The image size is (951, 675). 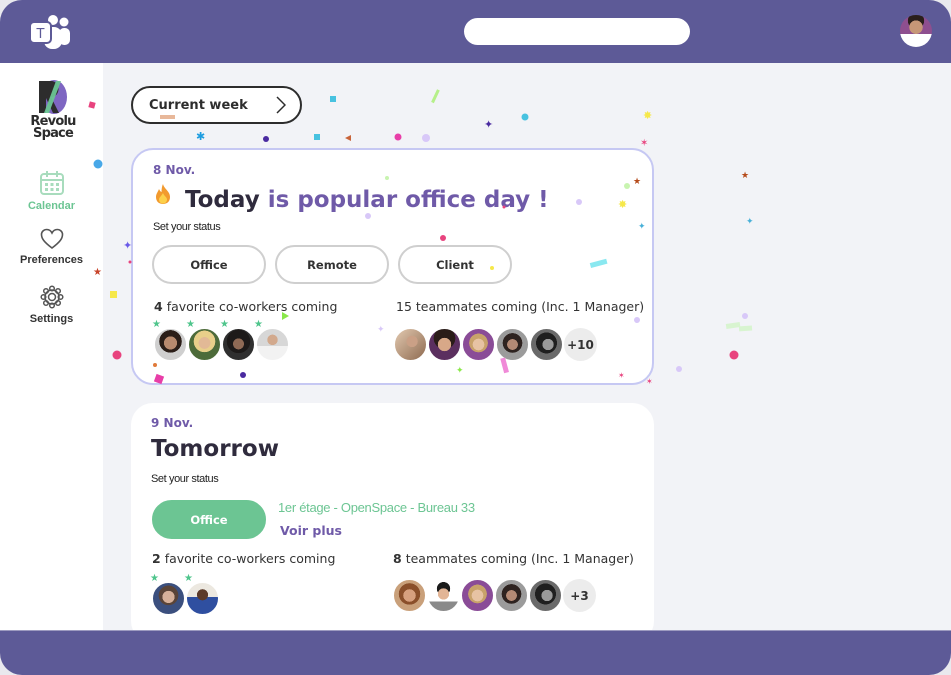 I want to click on teammate-avatars: +10, so click(x=495, y=344).